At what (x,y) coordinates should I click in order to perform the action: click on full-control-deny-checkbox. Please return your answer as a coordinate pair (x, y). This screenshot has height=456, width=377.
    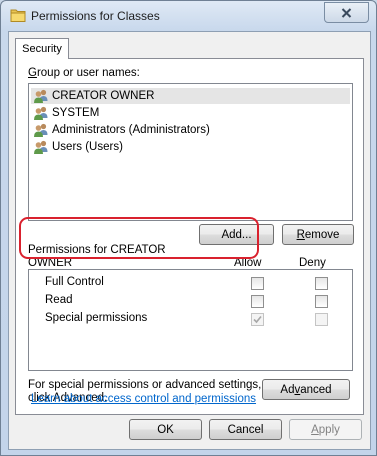
    Looking at the image, I should click on (321, 283).